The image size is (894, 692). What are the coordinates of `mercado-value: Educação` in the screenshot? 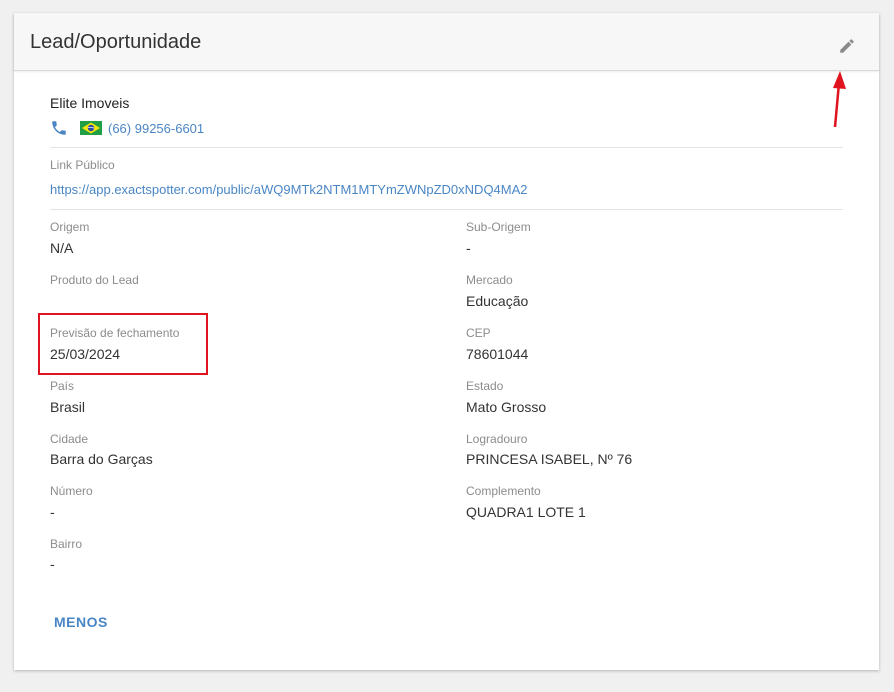 It's located at (497, 301).